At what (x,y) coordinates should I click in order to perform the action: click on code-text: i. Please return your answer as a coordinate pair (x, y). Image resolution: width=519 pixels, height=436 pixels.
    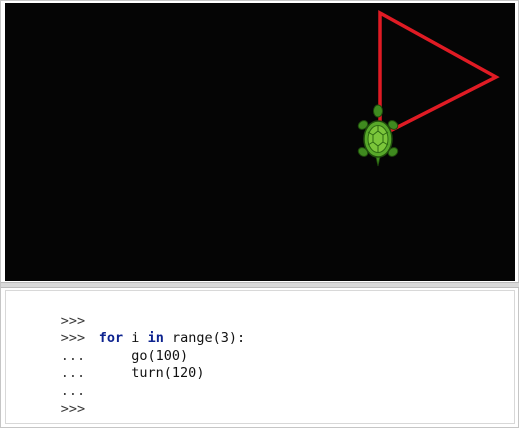
    Looking at the image, I should click on (135, 338).